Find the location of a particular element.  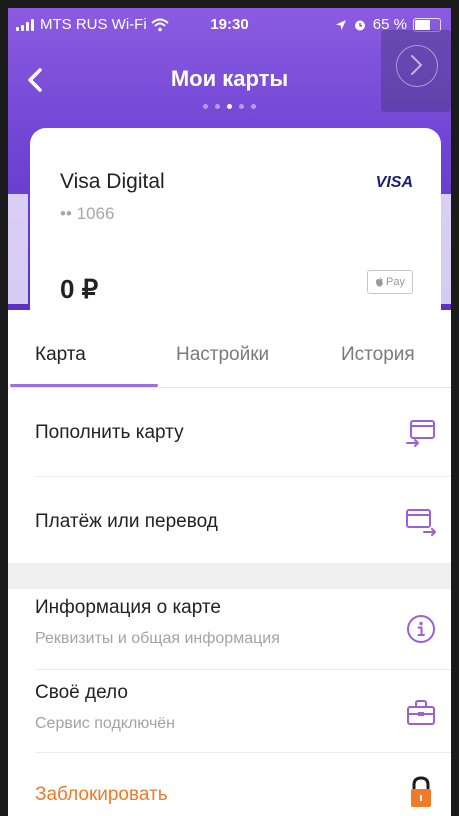

block-card-label: Заблокировать is located at coordinates (101, 794).